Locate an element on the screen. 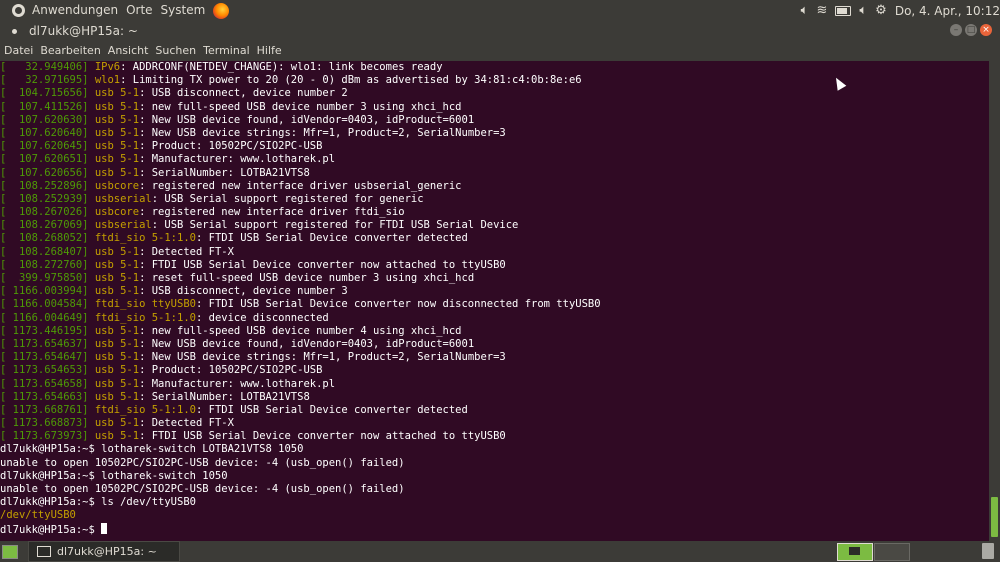  dmesg-timestamp: [ 1173.654658] is located at coordinates (47, 383).